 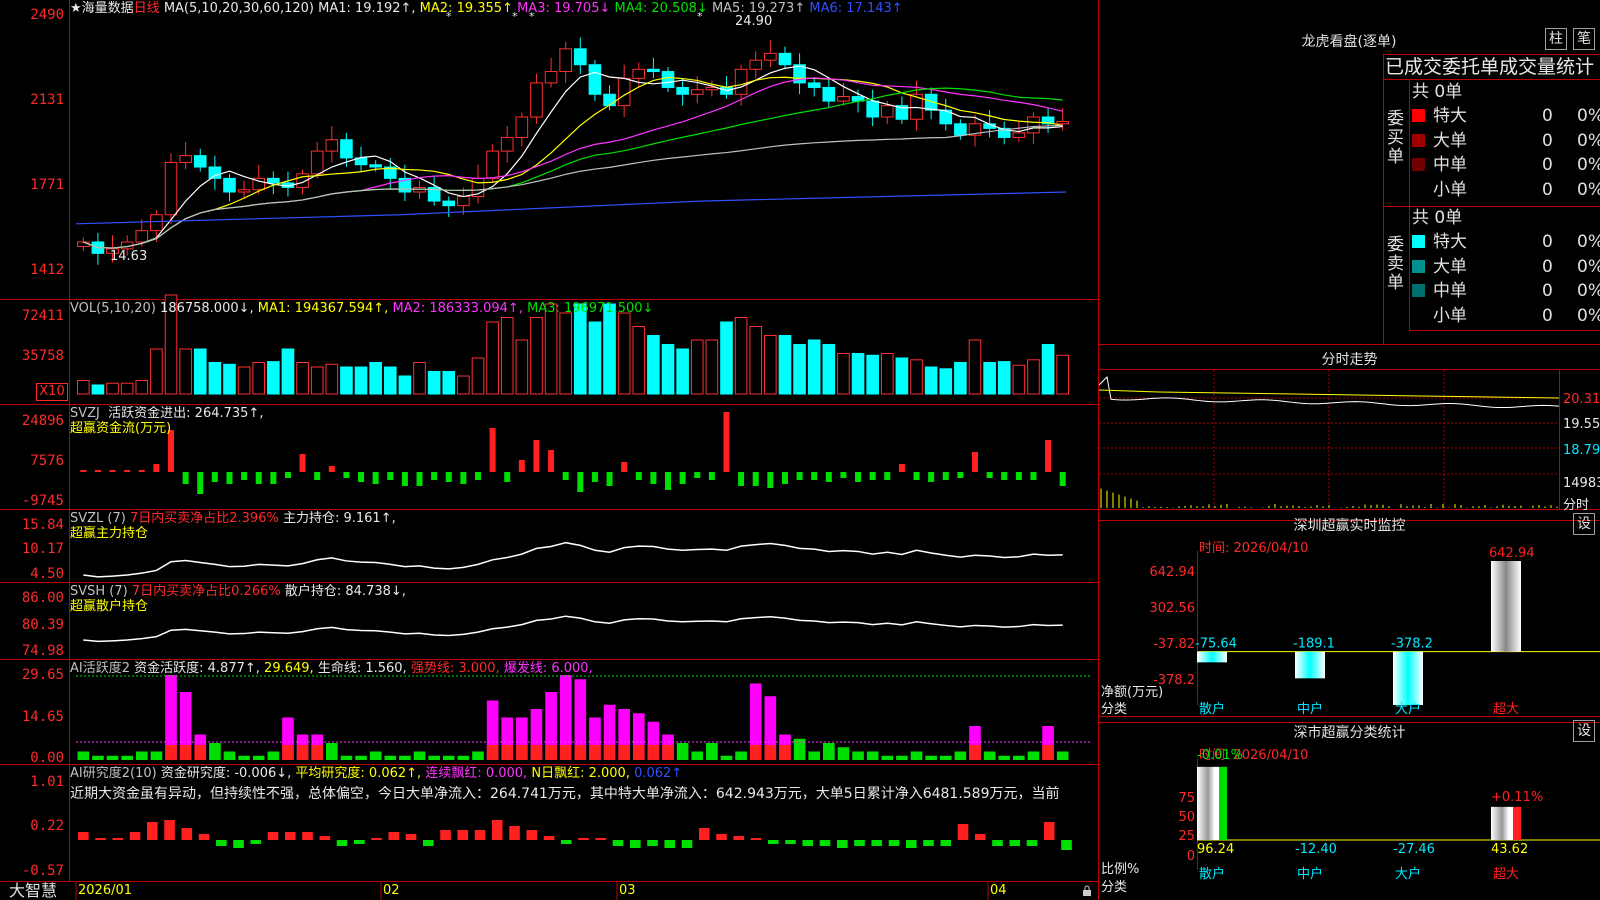 What do you see at coordinates (32, 356) in the screenshot?
I see `vol-axis-label: 35758` at bounding box center [32, 356].